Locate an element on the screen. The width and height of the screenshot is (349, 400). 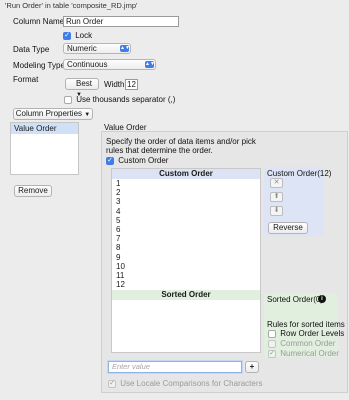
custom-order-item: 10 is located at coordinates (188, 266).